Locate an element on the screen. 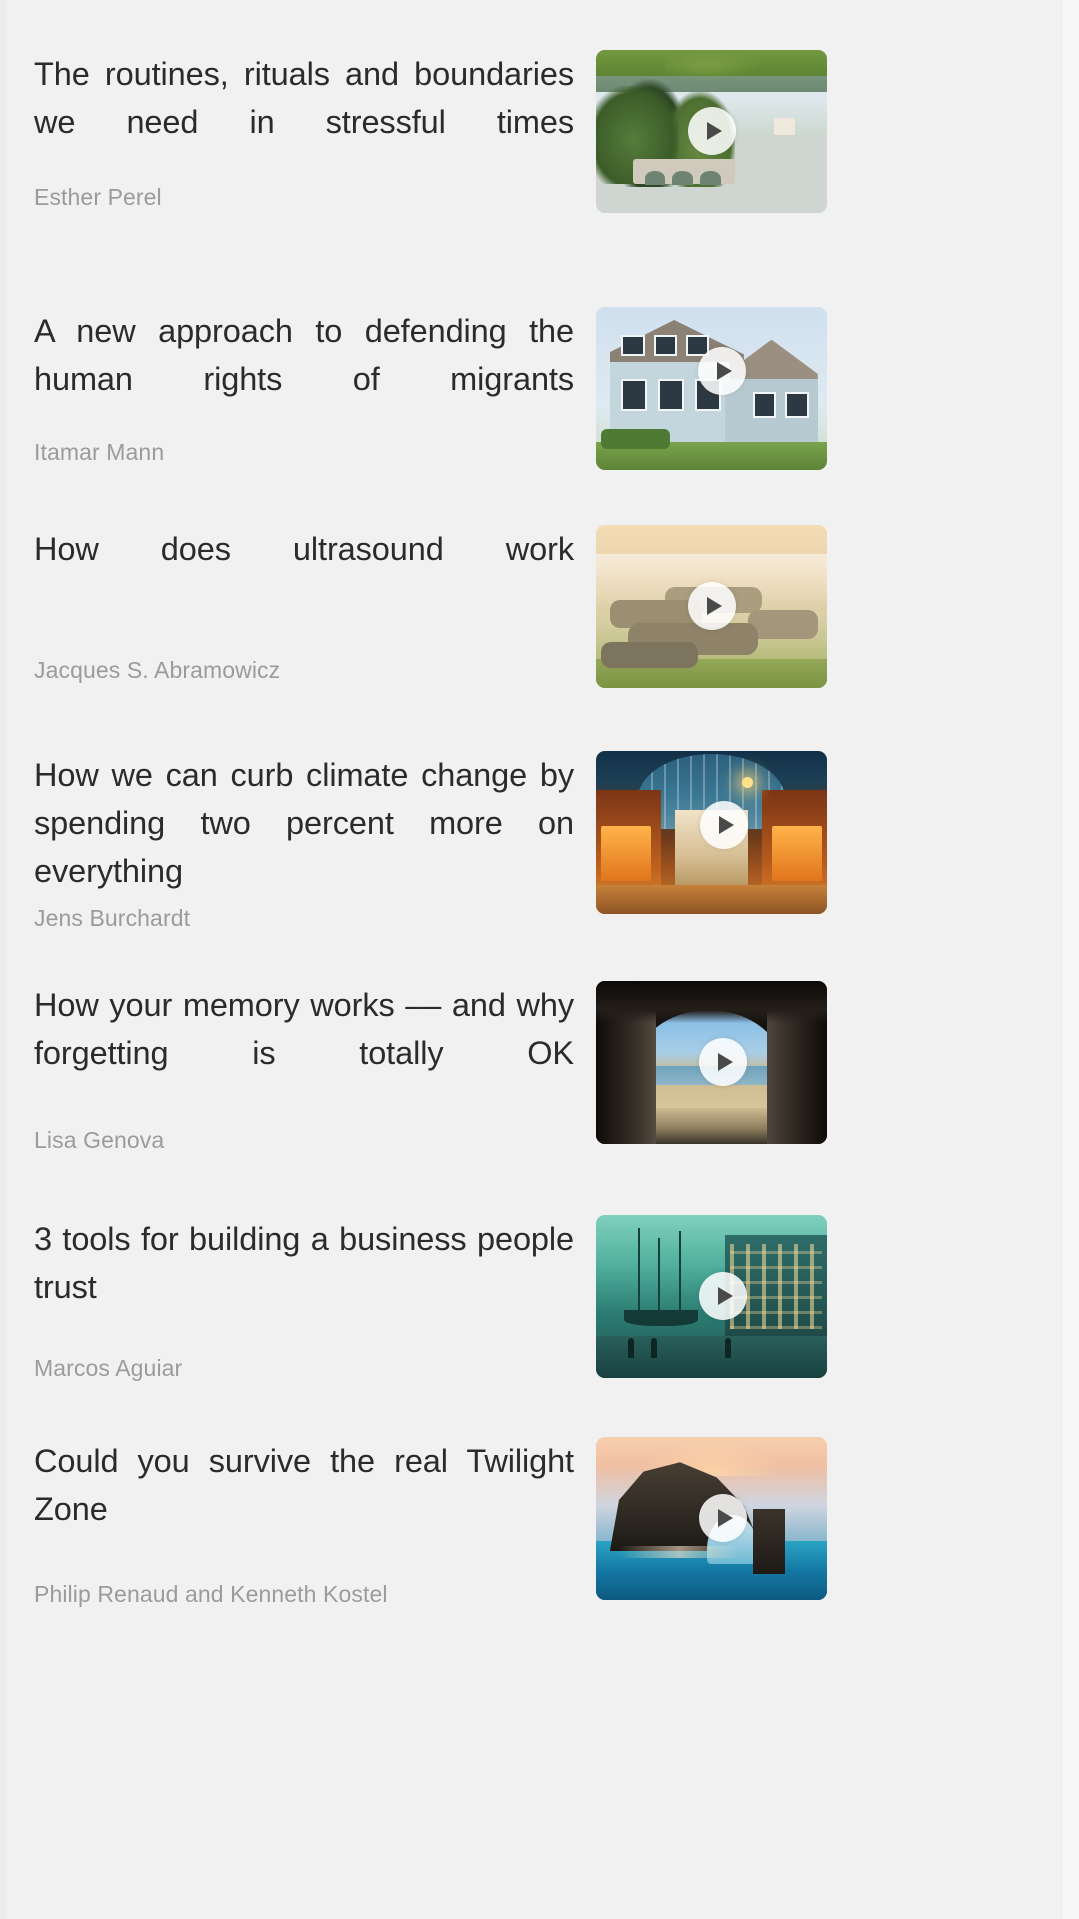 The height and width of the screenshot is (1919, 1079). talk-author: Marcos Aguiar is located at coordinates (108, 1368).